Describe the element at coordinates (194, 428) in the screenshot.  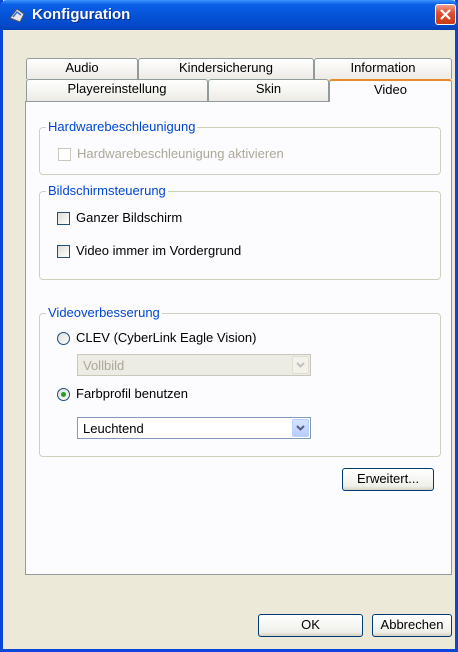
I see `color-profile-select: Leuchtend` at that location.